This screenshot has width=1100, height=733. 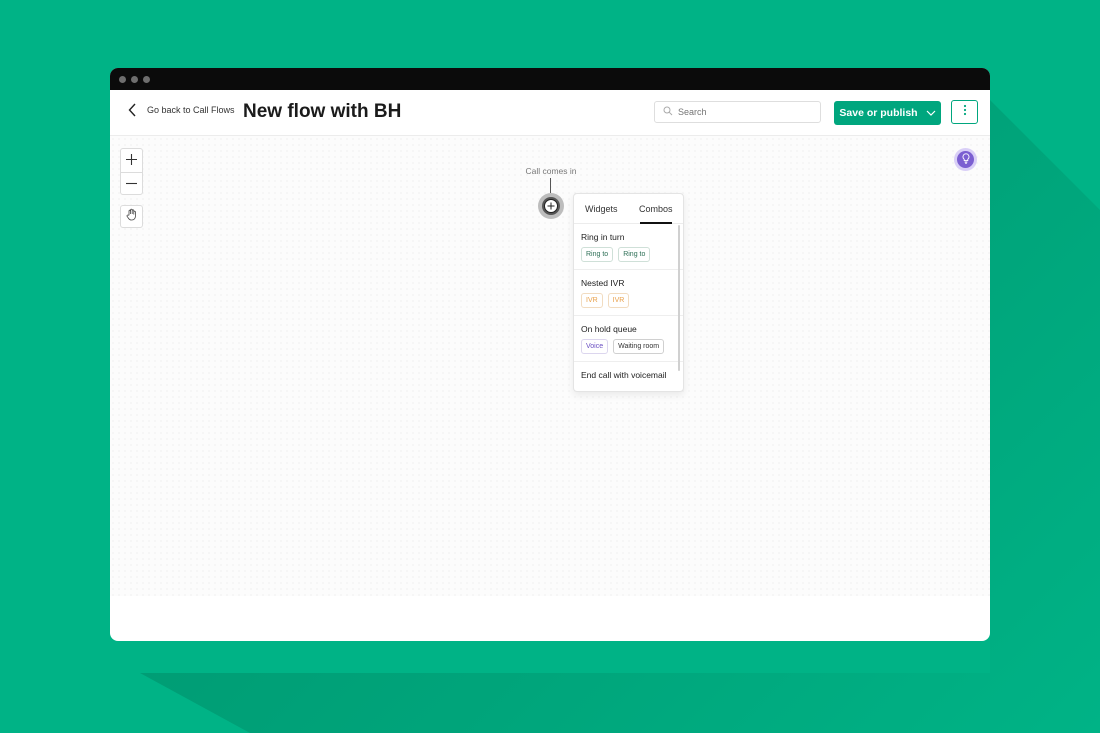 I want to click on combo-item: Nested IVR IVR IVR, so click(x=628, y=293).